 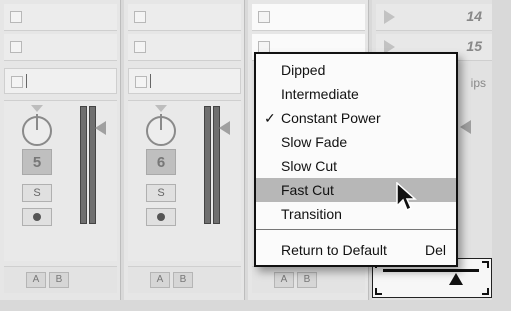 What do you see at coordinates (60, 180) in the screenshot?
I see `mixer-section: 5 S` at bounding box center [60, 180].